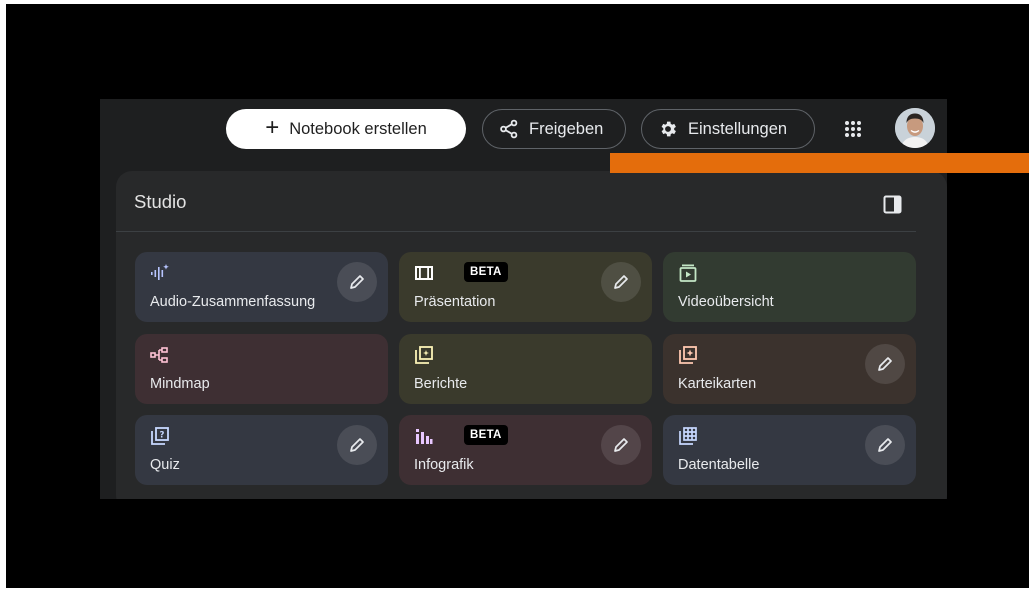 Image resolution: width=1029 pixels, height=591 pixels. I want to click on video-overview-icon, so click(688, 273).